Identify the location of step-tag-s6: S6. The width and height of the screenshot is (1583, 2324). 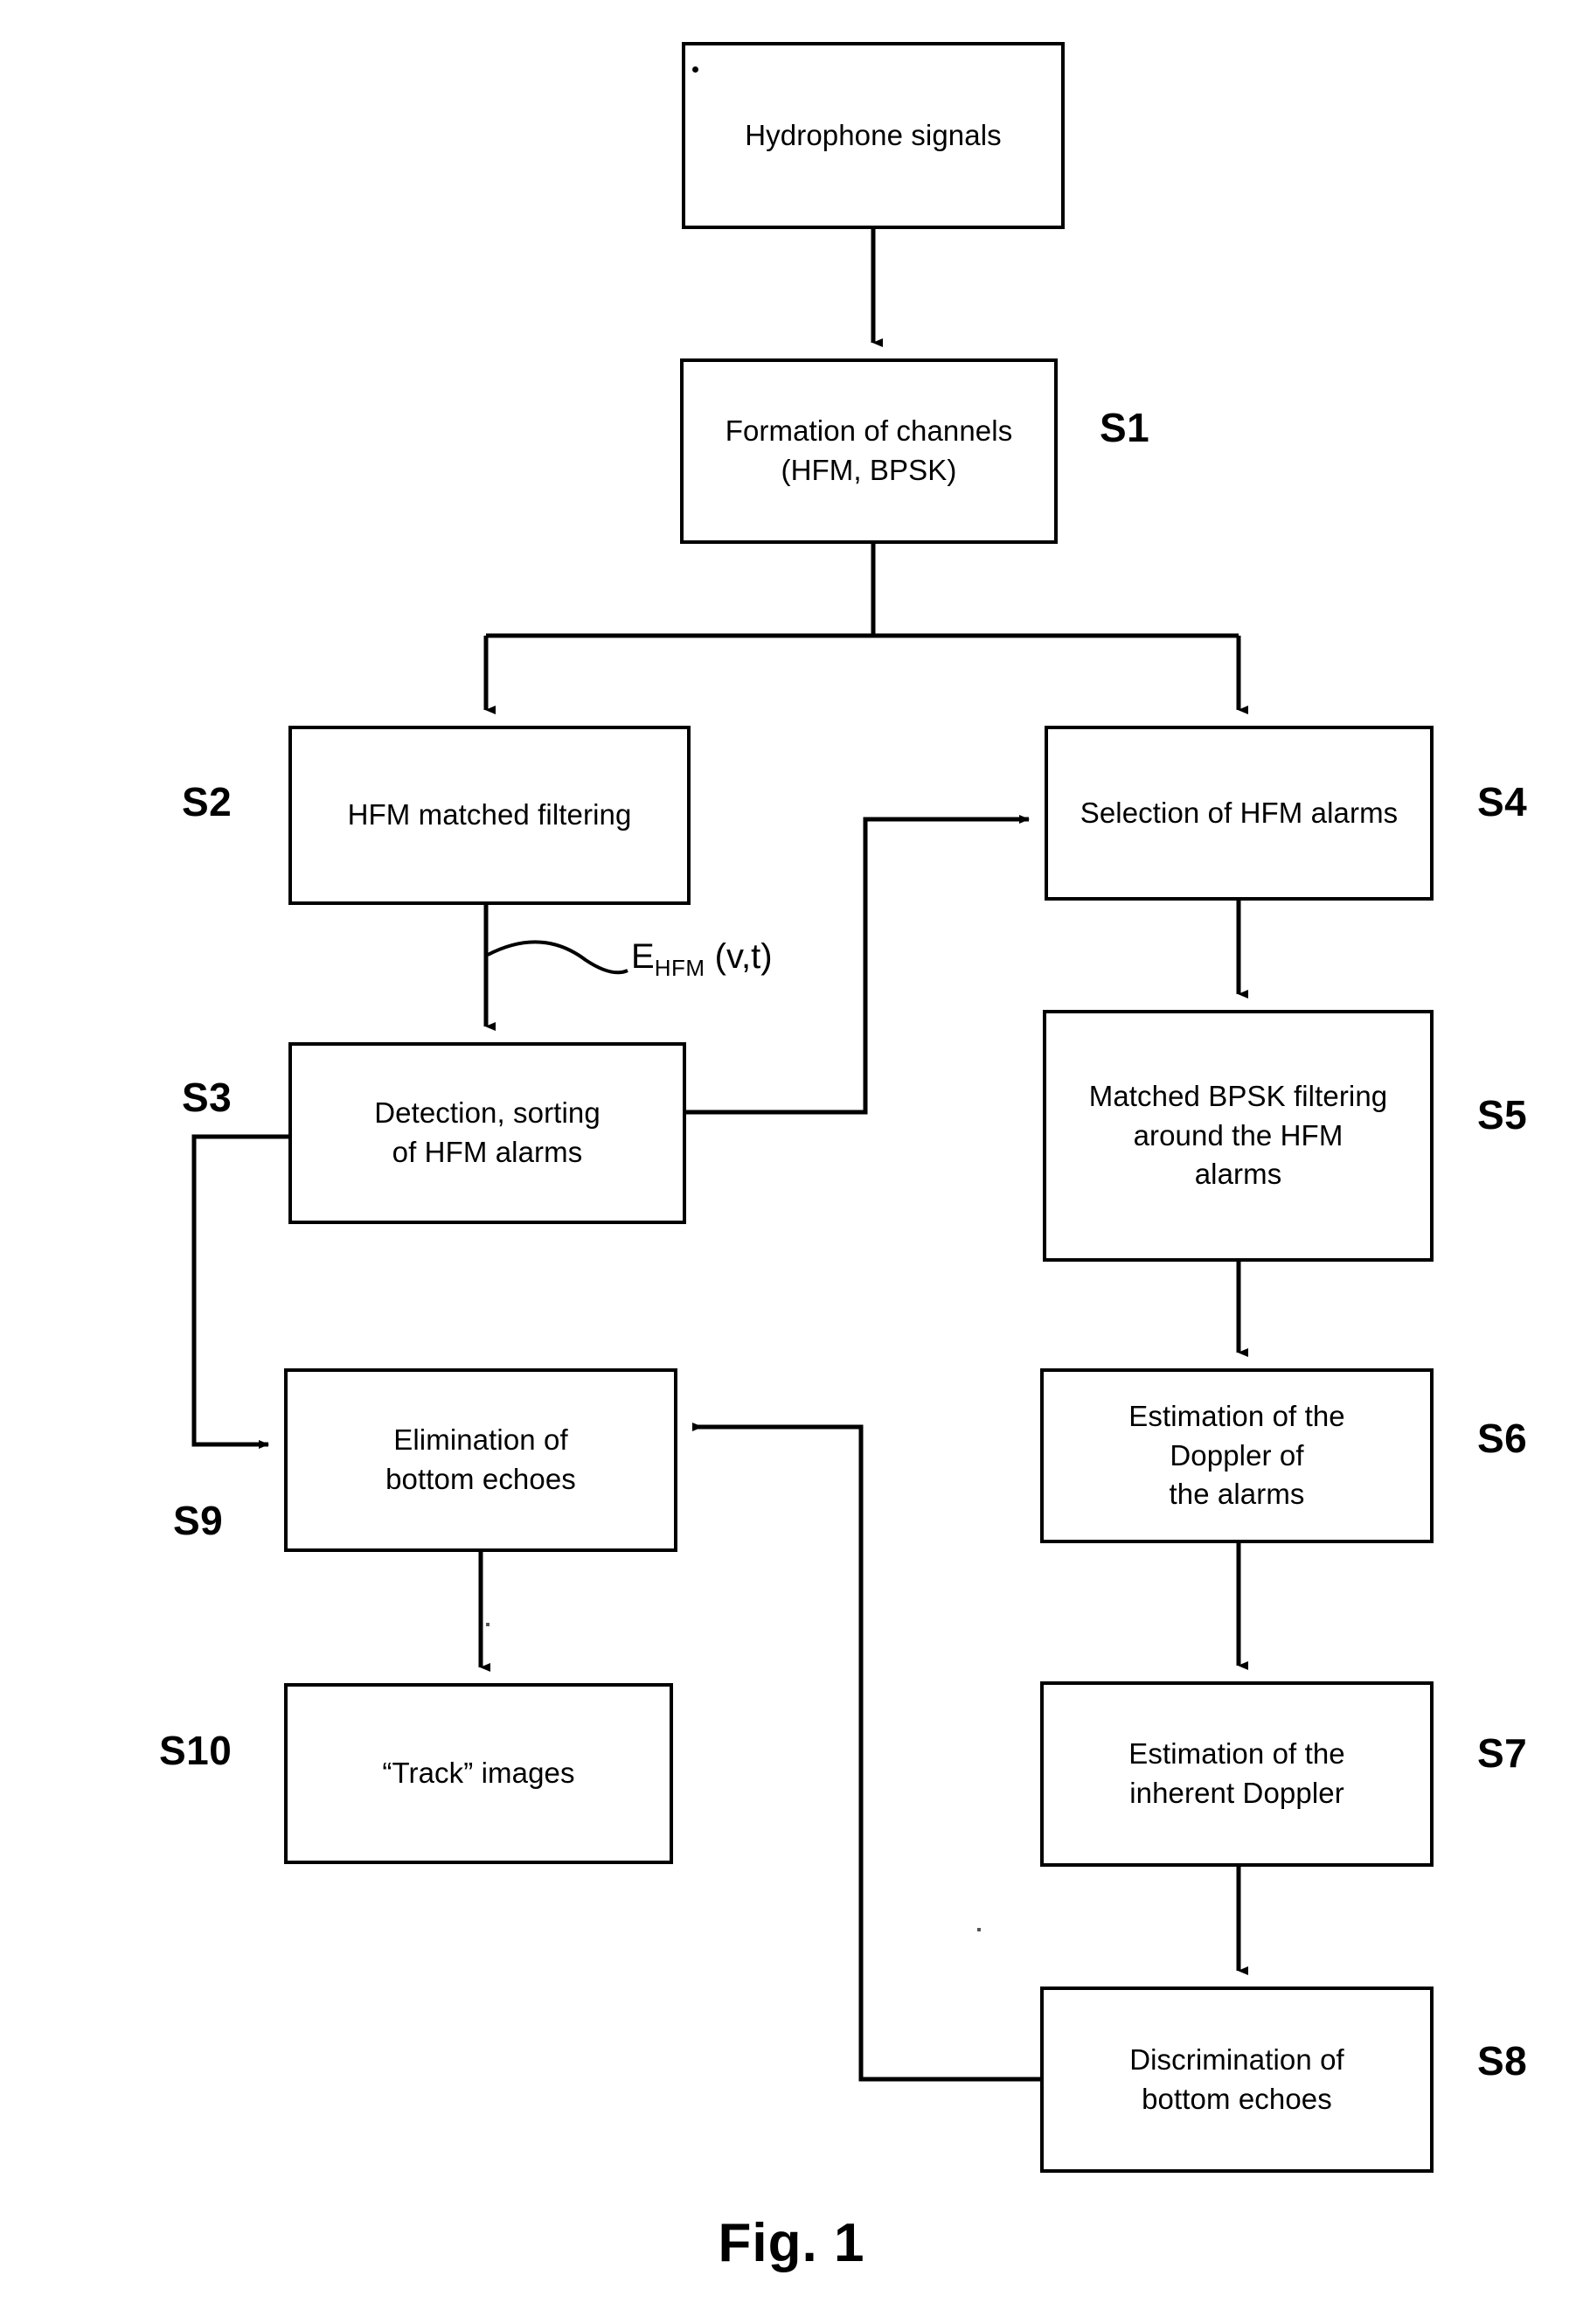
(1502, 1438).